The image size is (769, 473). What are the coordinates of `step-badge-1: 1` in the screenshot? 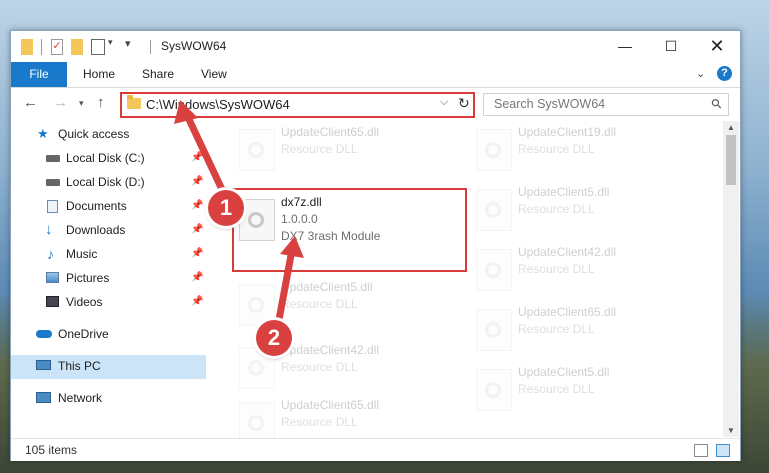 It's located at (226, 208).